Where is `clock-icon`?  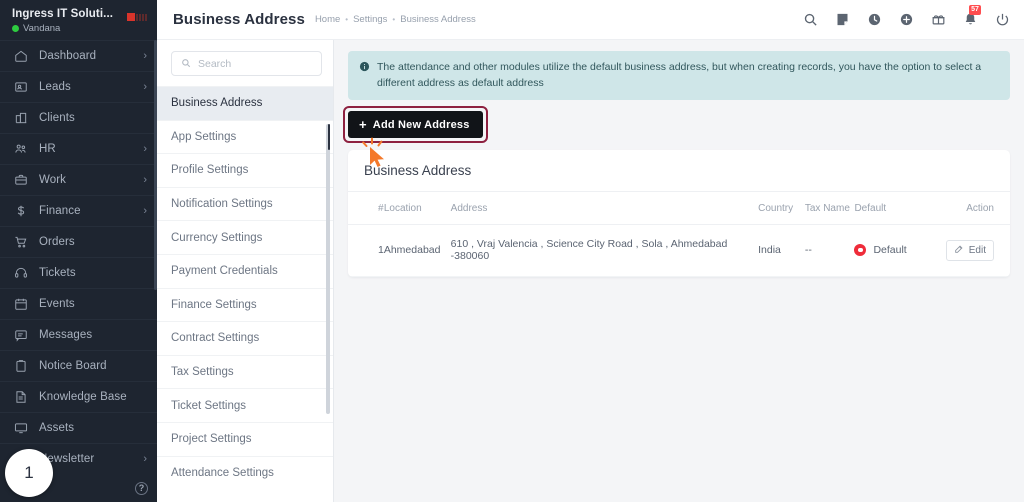
clock-icon is located at coordinates (874, 20).